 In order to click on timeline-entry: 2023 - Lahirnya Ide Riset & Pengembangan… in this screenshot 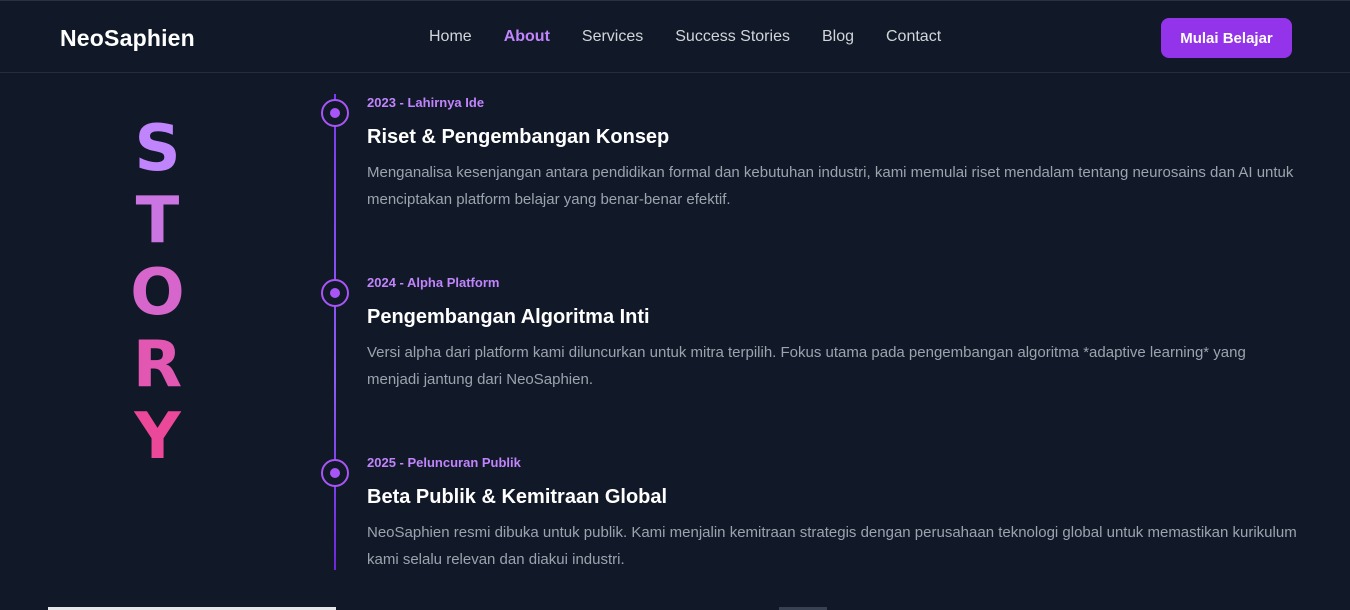, I will do `click(834, 153)`.